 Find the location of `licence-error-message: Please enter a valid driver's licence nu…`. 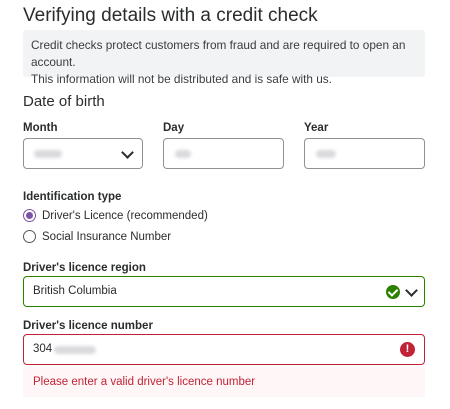

licence-error-message: Please enter a valid driver's licence nu… is located at coordinates (224, 382).